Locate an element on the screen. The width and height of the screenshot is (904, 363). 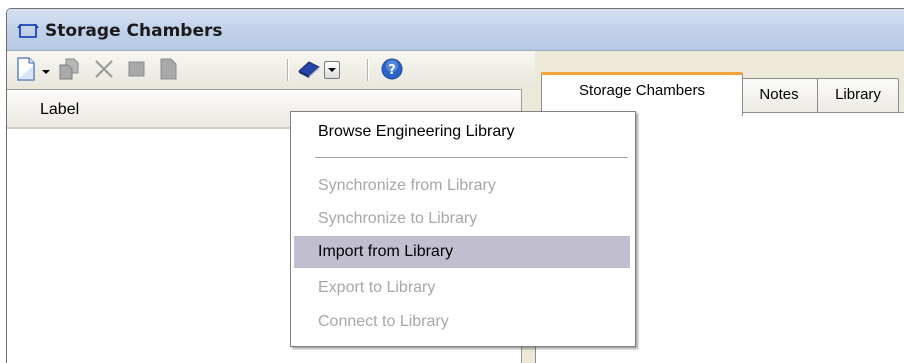
menu-item-import-from-library: Import from Library is located at coordinates (462, 252).